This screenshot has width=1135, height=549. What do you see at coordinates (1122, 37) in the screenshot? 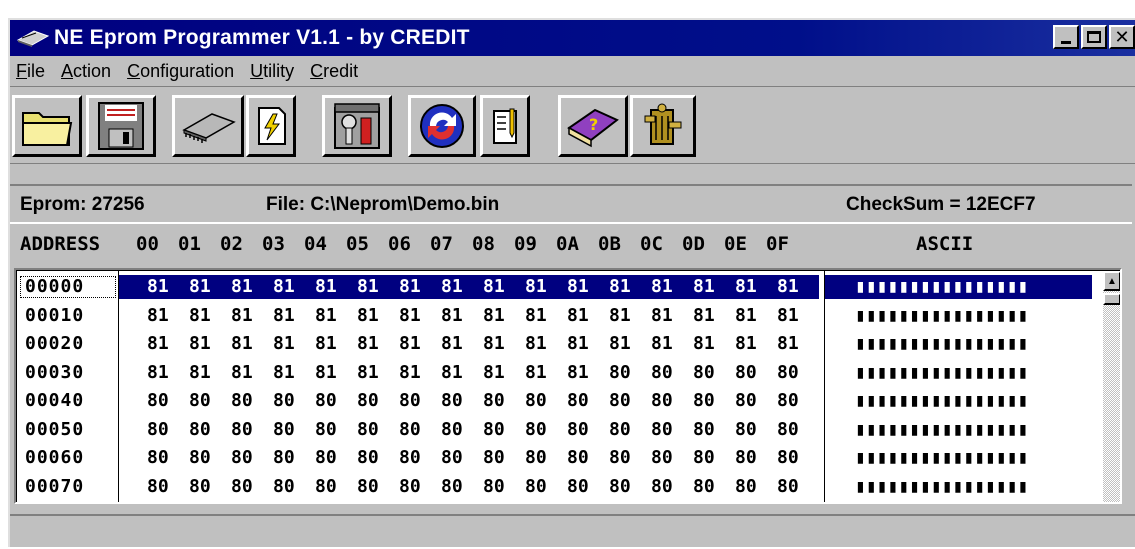
I see `close-button: ✕` at bounding box center [1122, 37].